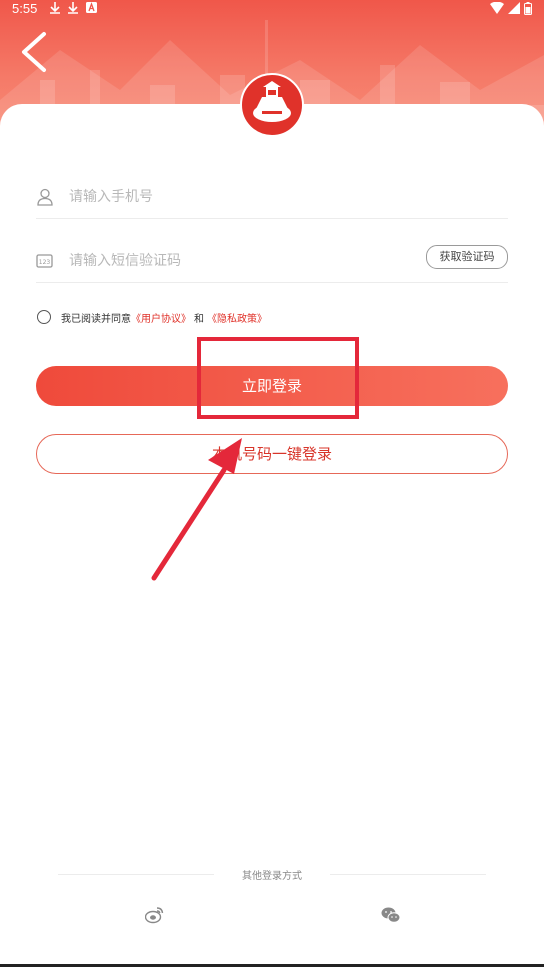  I want to click on sms-code-icon: 123, so click(44, 261).